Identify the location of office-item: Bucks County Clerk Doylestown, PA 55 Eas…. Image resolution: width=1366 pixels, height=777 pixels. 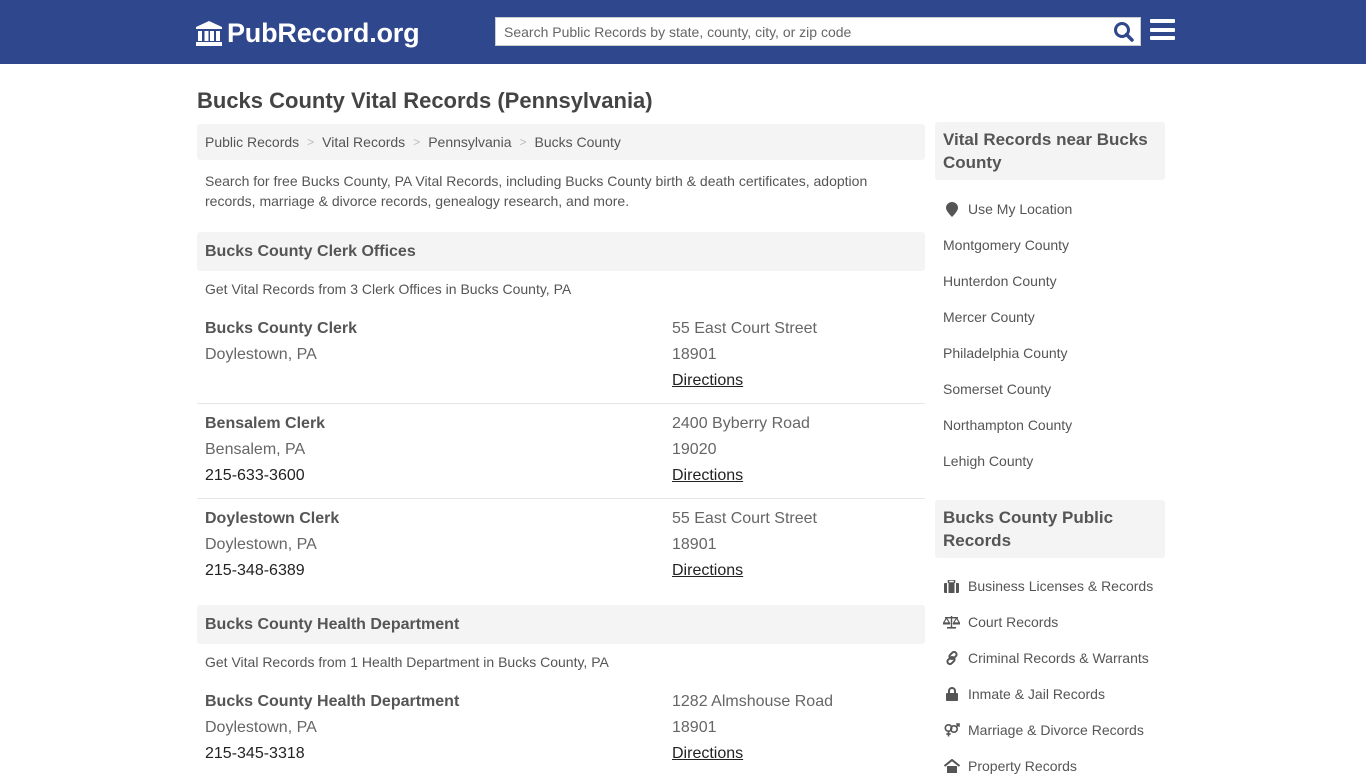
(561, 360).